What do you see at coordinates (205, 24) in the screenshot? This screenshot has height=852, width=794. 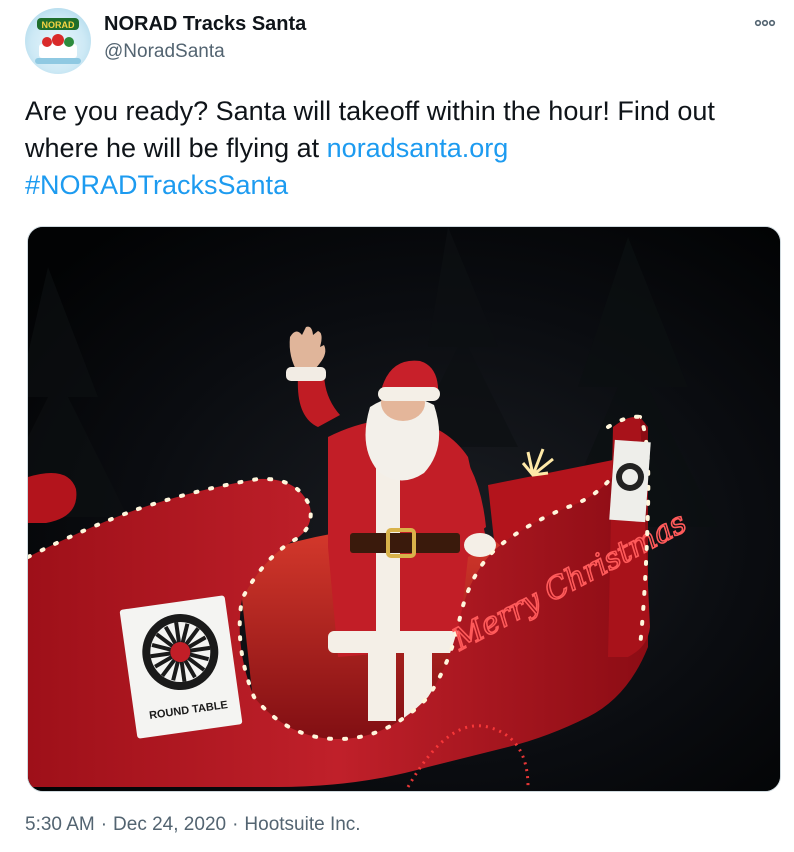 I see `author-display-name: NORAD Tracks Santa` at bounding box center [205, 24].